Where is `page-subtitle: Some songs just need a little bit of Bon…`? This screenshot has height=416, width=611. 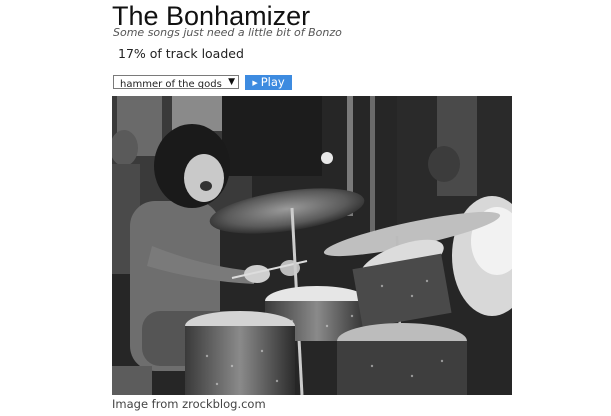
page-subtitle: Some songs just need a little bit of Bon… is located at coordinates (227, 32).